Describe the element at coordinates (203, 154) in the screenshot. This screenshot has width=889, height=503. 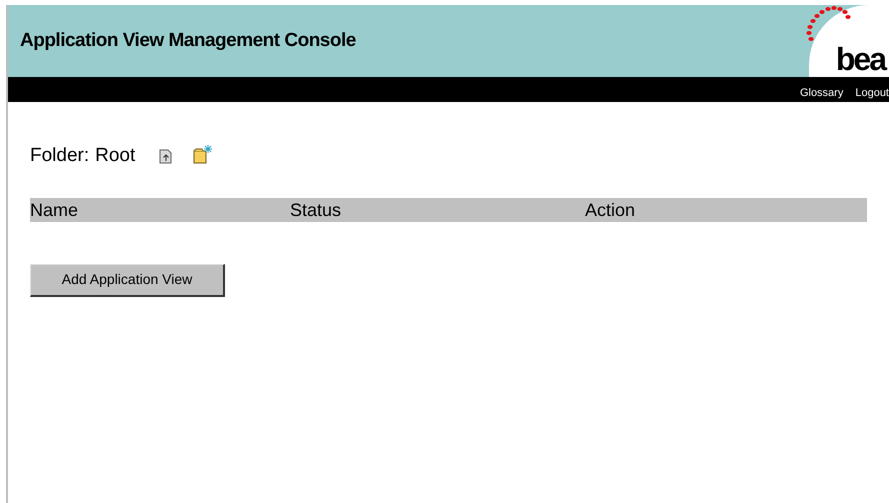
I see `new-folder-icon` at that location.